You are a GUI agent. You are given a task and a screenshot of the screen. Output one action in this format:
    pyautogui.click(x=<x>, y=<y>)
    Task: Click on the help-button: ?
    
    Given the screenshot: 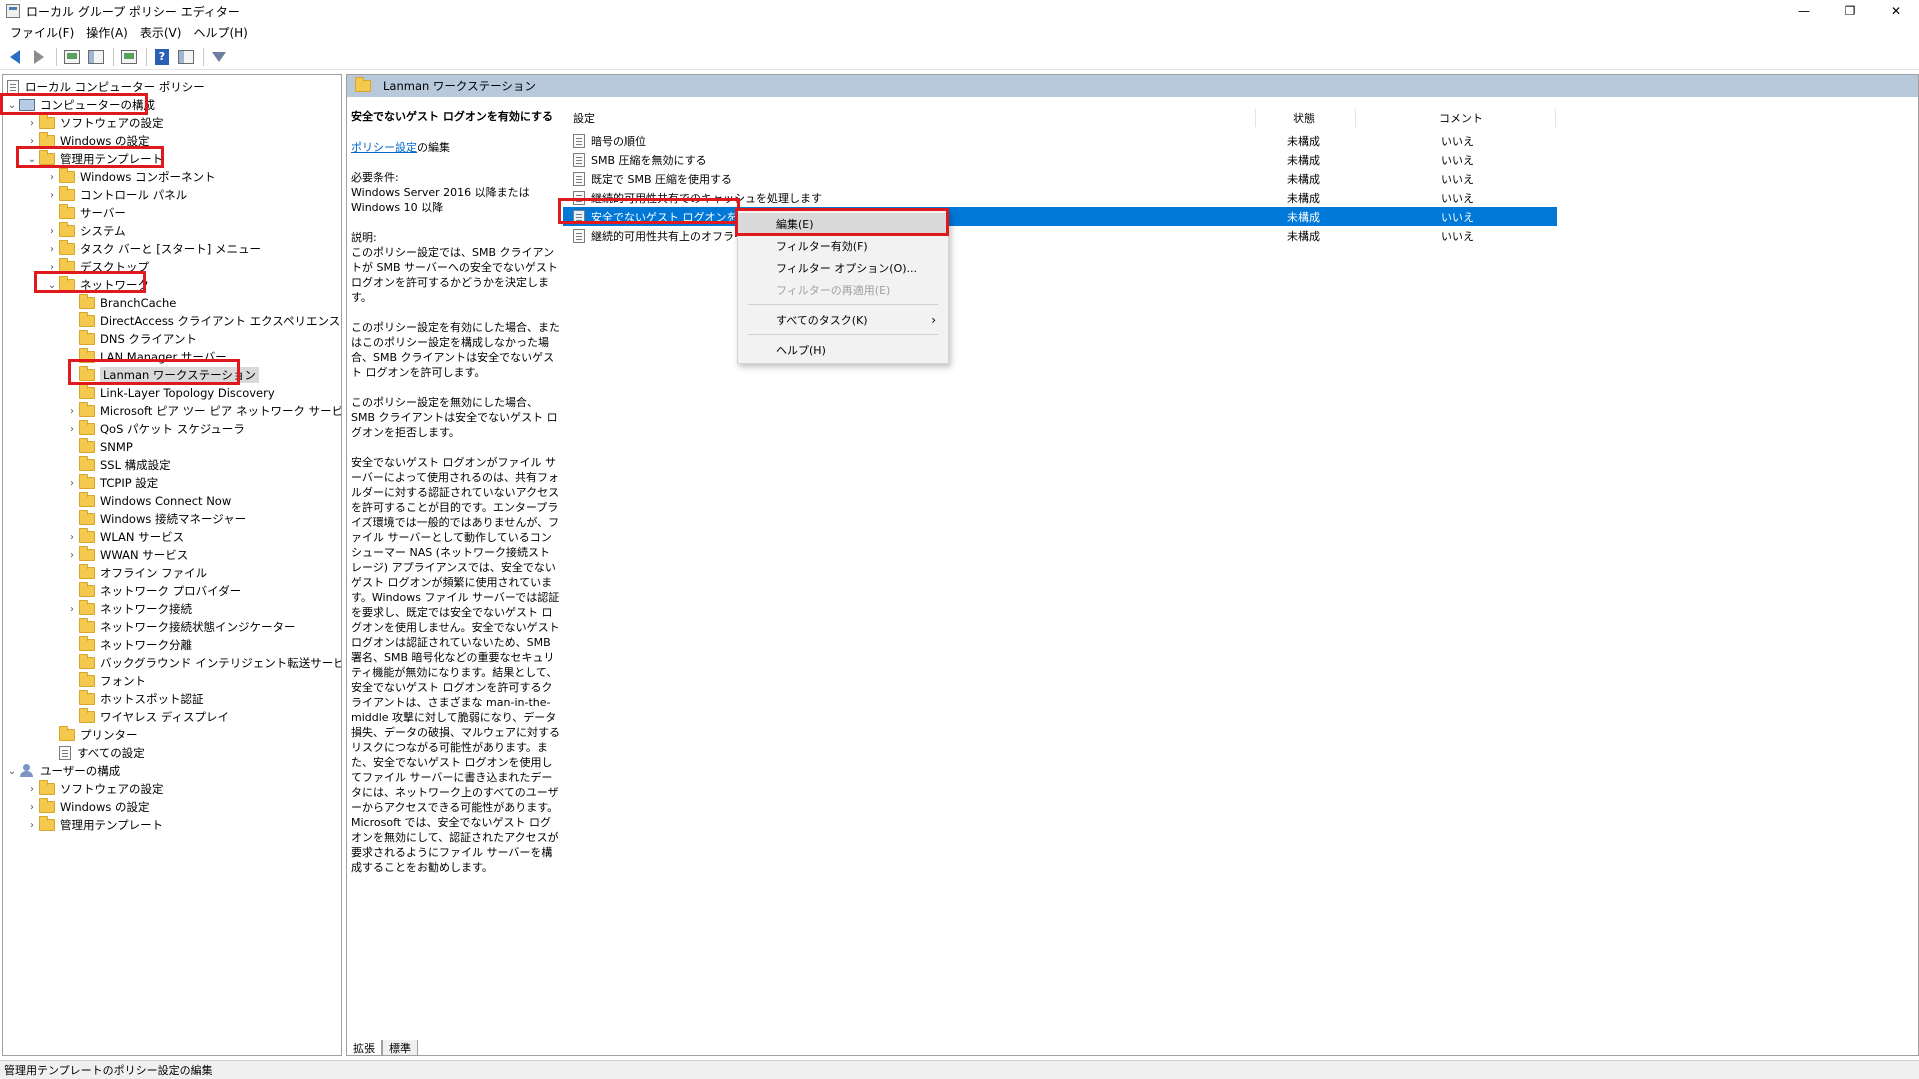 What is the action you would take?
    pyautogui.click(x=162, y=57)
    